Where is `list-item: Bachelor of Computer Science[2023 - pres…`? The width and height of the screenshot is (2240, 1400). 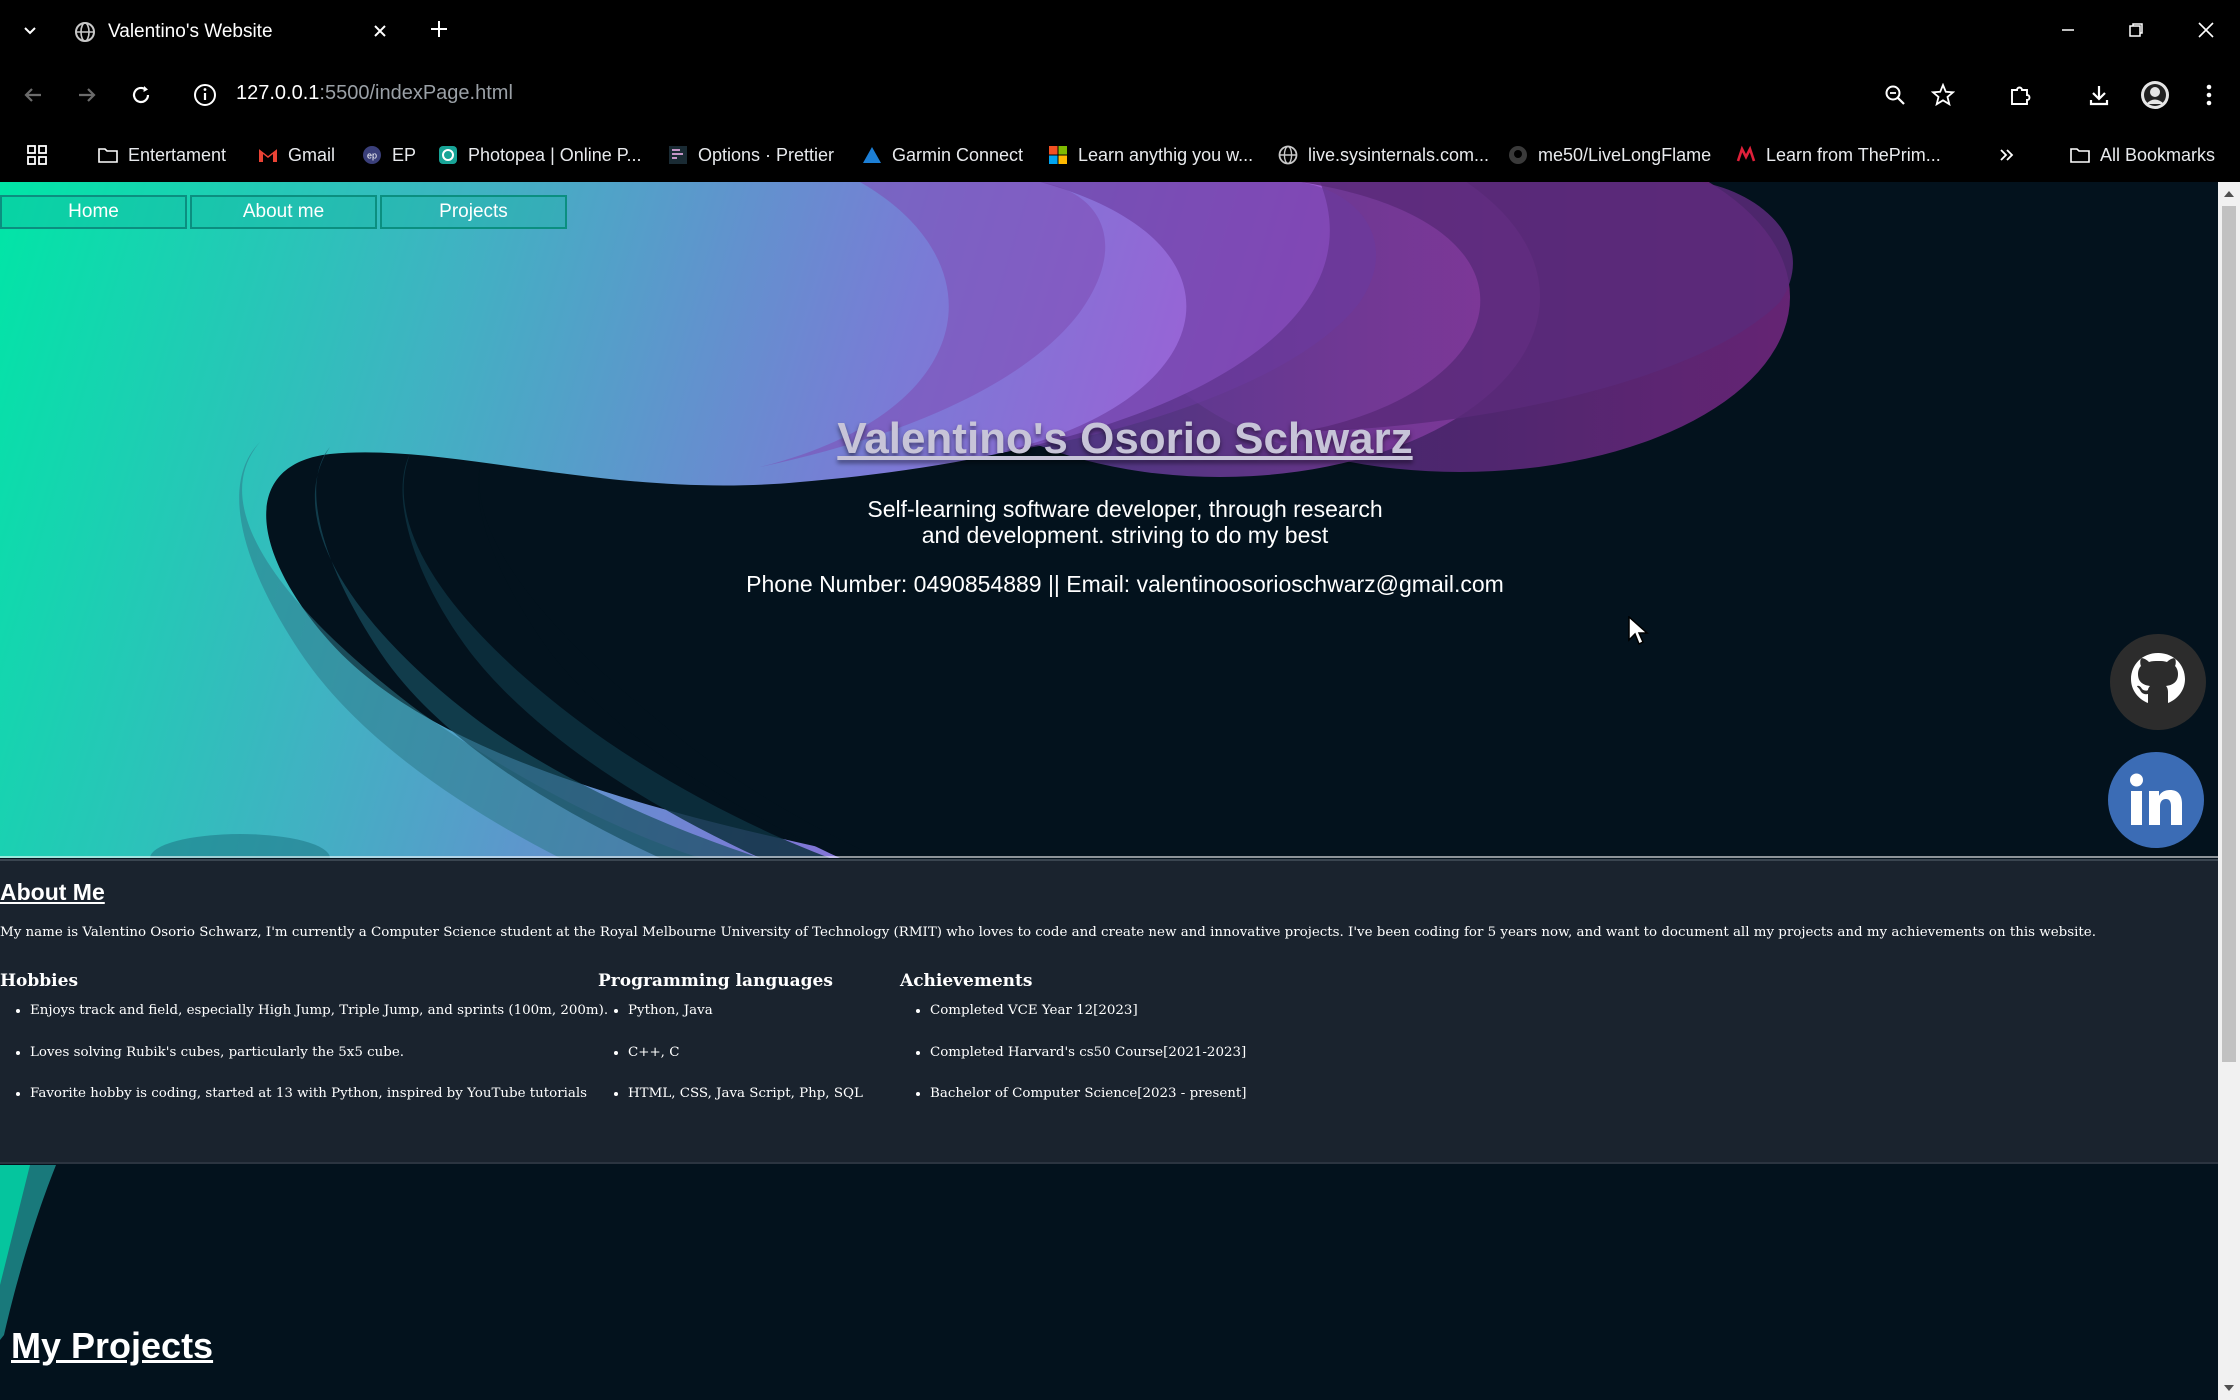
list-item: Bachelor of Computer Science[2023 - pres… is located at coordinates (1088, 1105).